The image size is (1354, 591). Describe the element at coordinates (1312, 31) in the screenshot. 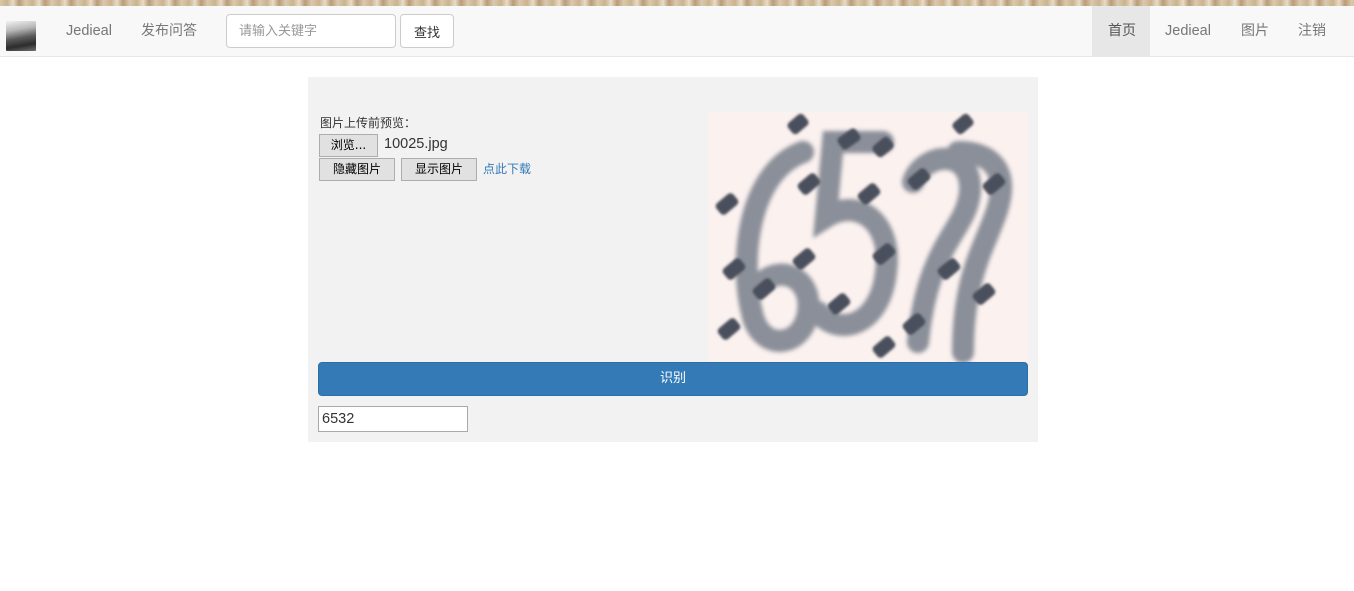

I see `nav-link-logout: 注销` at that location.